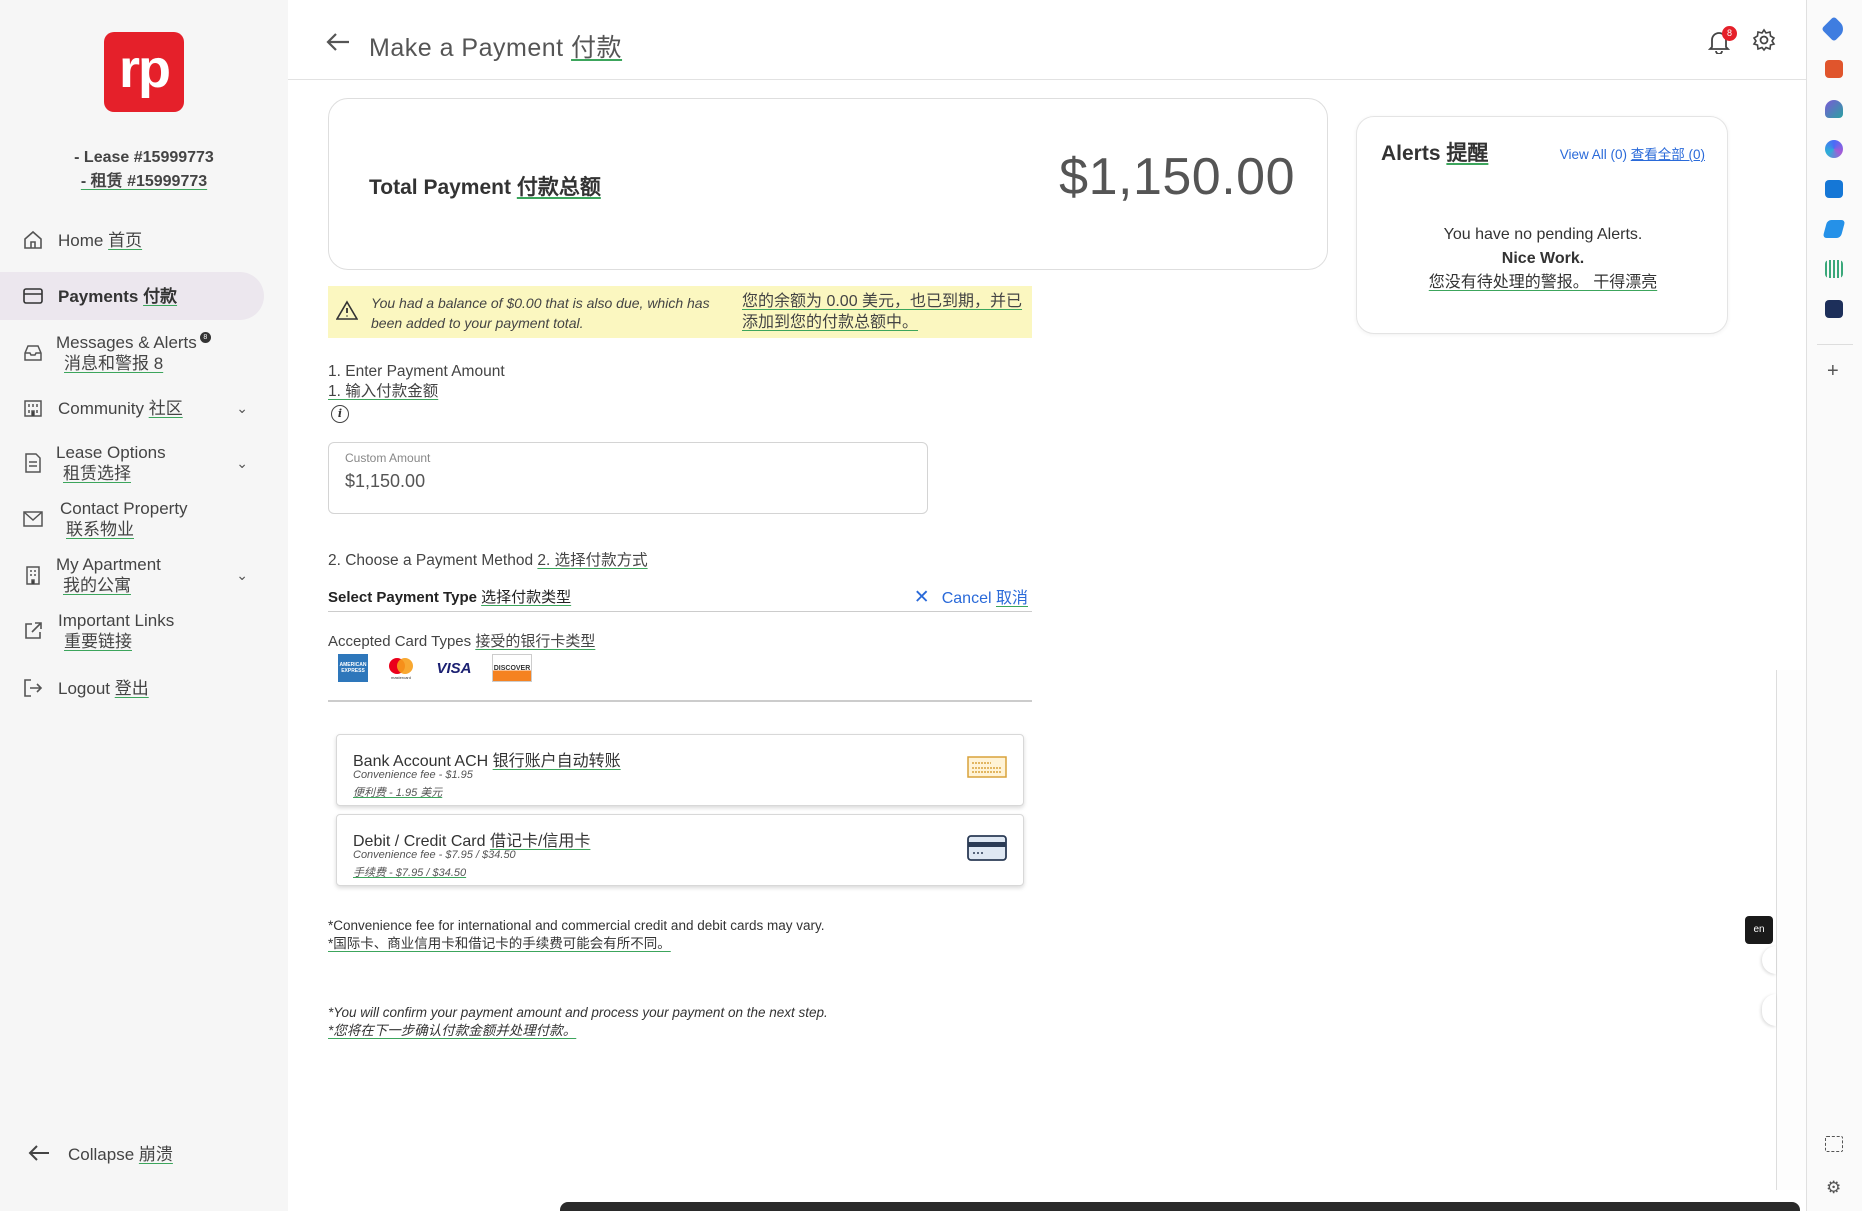 The width and height of the screenshot is (1862, 1211). Describe the element at coordinates (132, 575) in the screenshot. I see `sidebar-item-my-apartment: My Apartment 我的公寓 ⌄` at that location.